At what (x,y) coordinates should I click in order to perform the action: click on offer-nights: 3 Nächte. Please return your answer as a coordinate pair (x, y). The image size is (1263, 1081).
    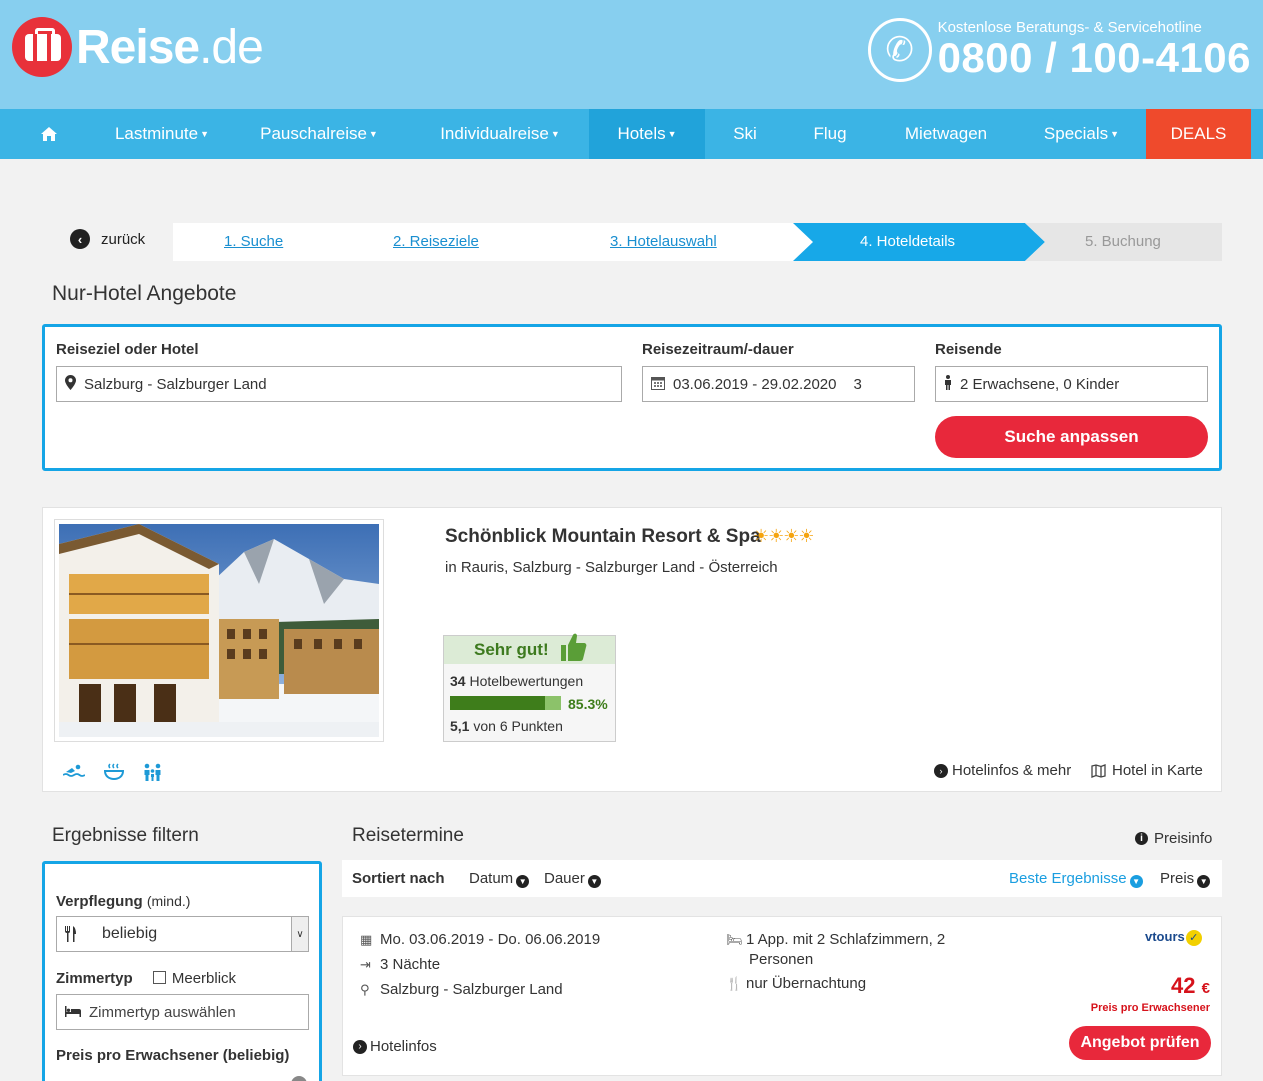
    Looking at the image, I should click on (410, 964).